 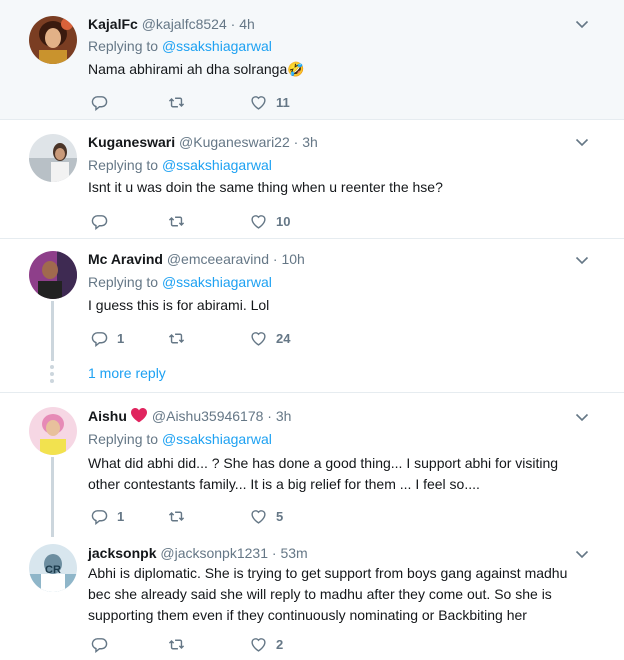 I want to click on like-button: 2, so click(x=266, y=644).